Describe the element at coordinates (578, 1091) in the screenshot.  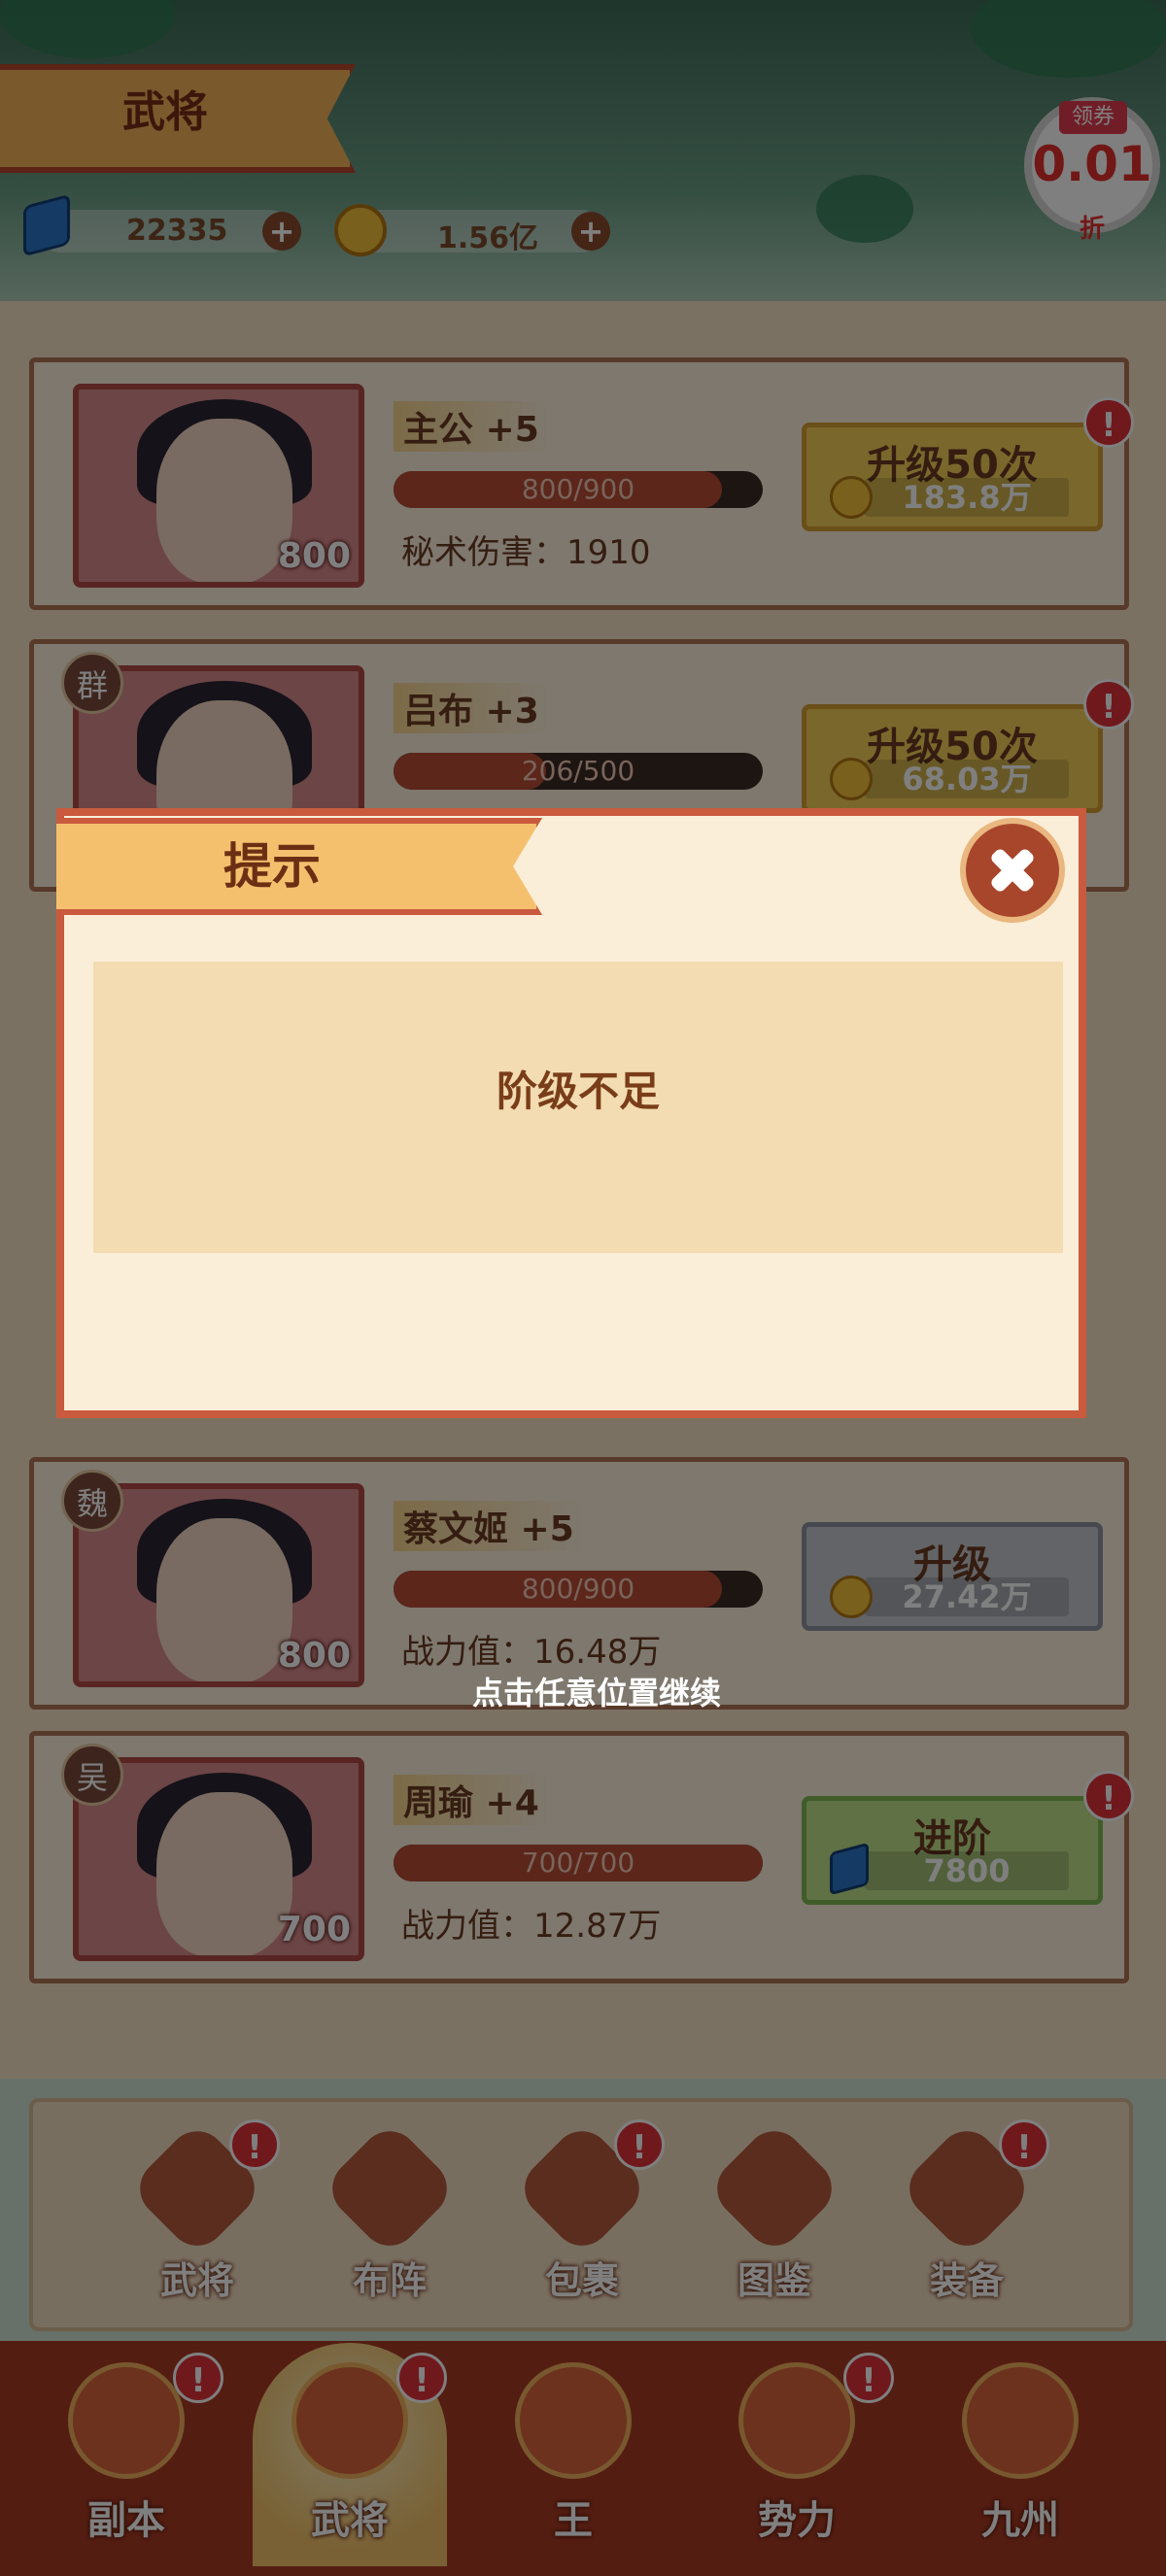
I see `dialog-message: 阶级不足` at that location.